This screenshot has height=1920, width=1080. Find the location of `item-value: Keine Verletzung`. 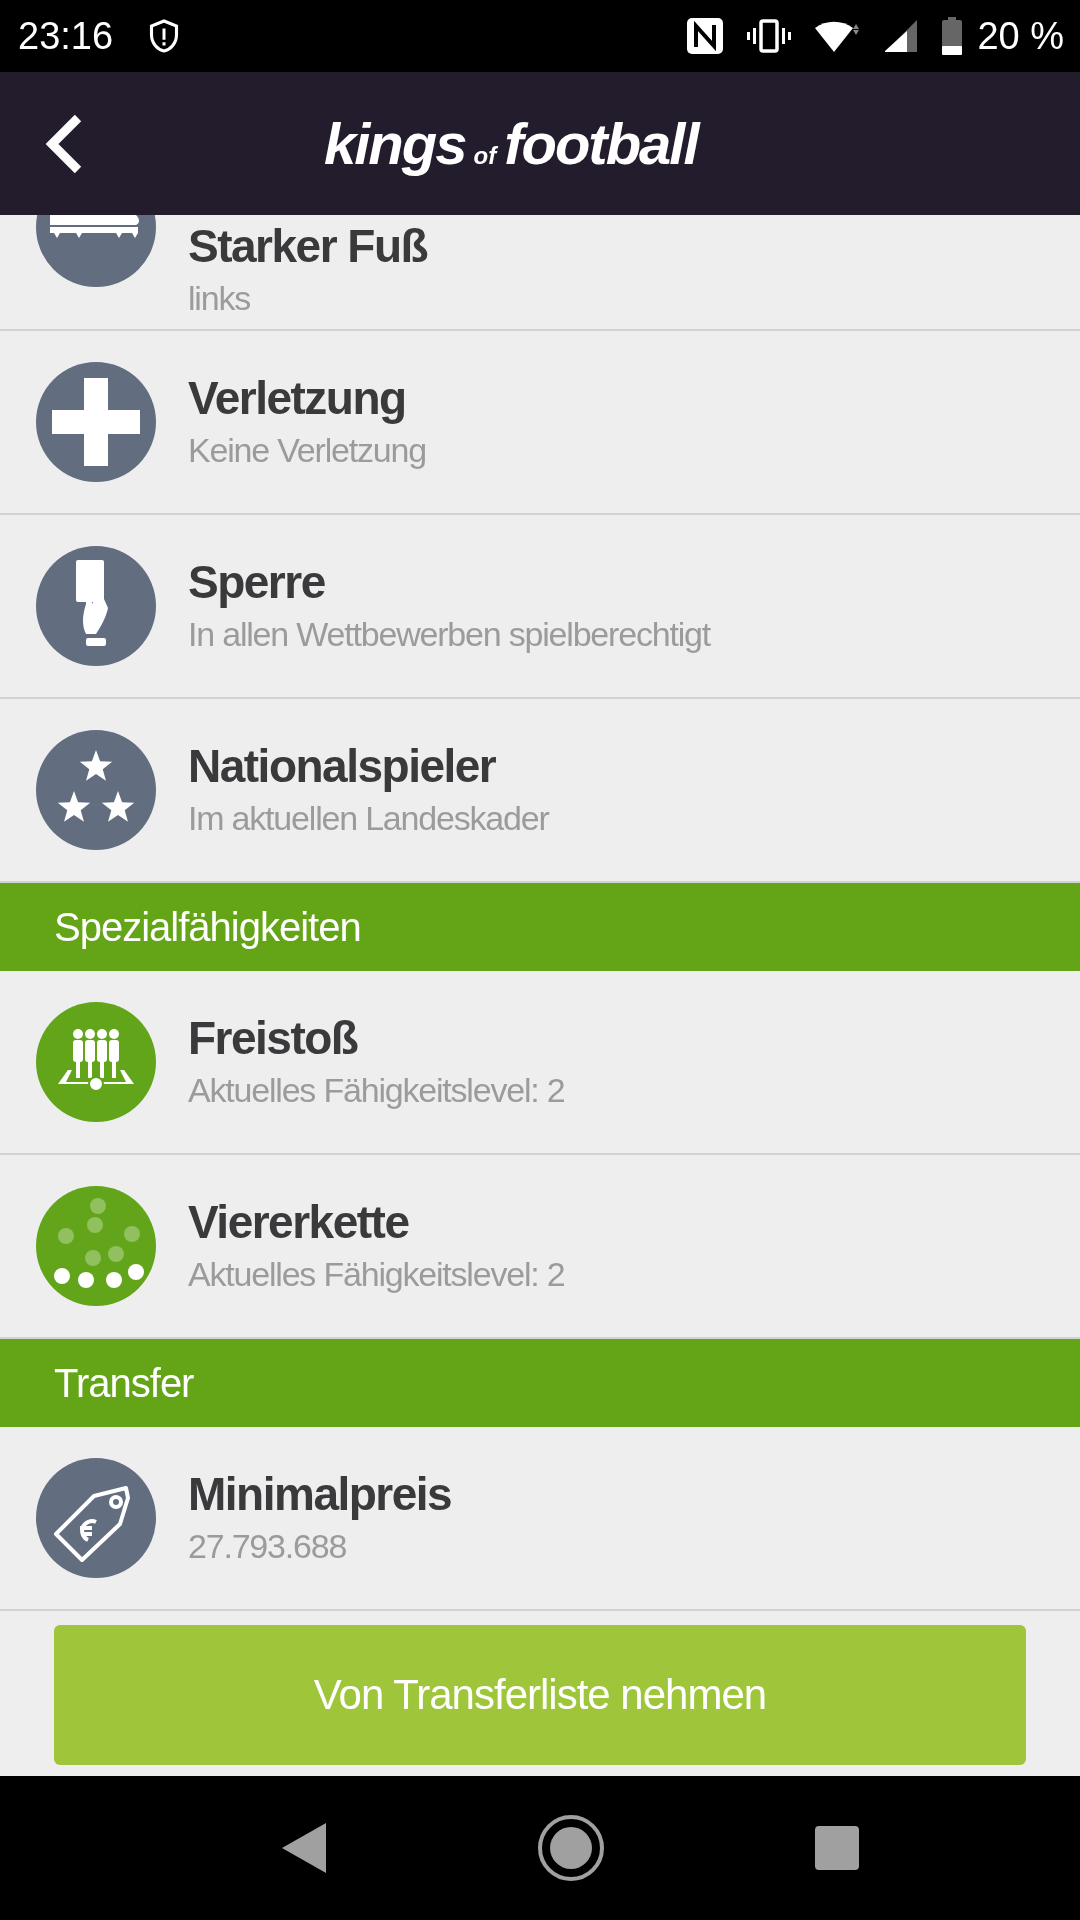

item-value: Keine Verletzung is located at coordinates (307, 450).